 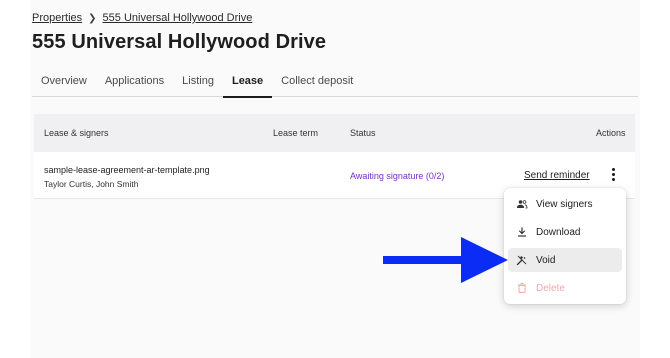 I want to click on menu-item-download: Download, so click(x=565, y=232).